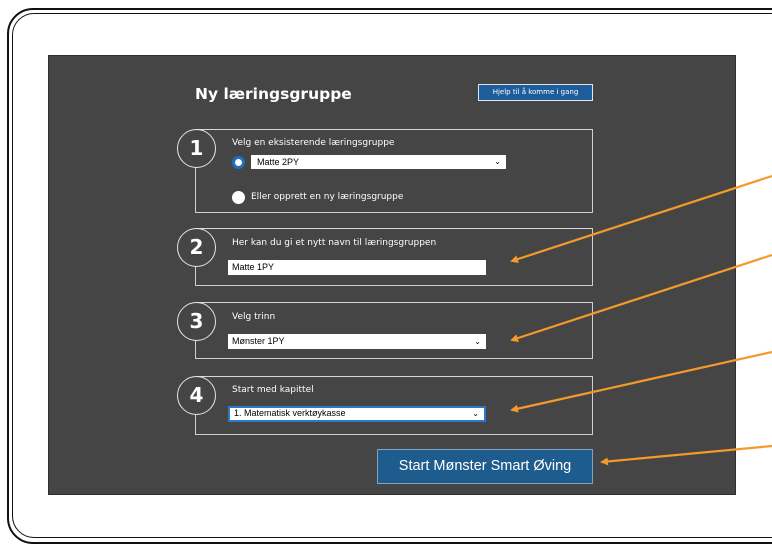 The image size is (772, 544). I want to click on annotation-arrow-level, so click(641, 297).